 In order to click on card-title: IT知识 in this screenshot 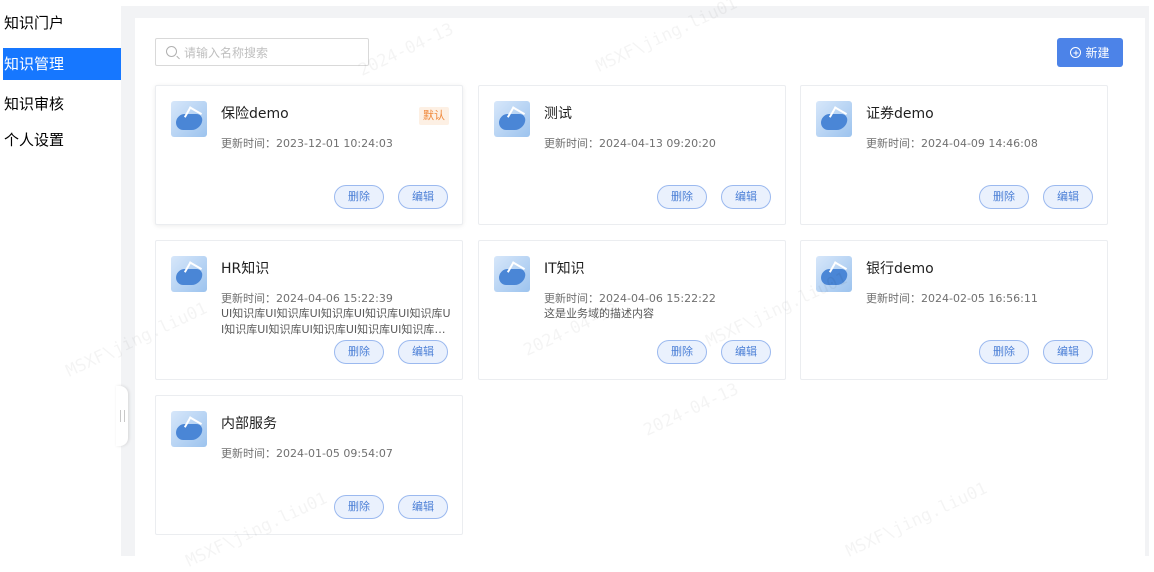, I will do `click(564, 269)`.